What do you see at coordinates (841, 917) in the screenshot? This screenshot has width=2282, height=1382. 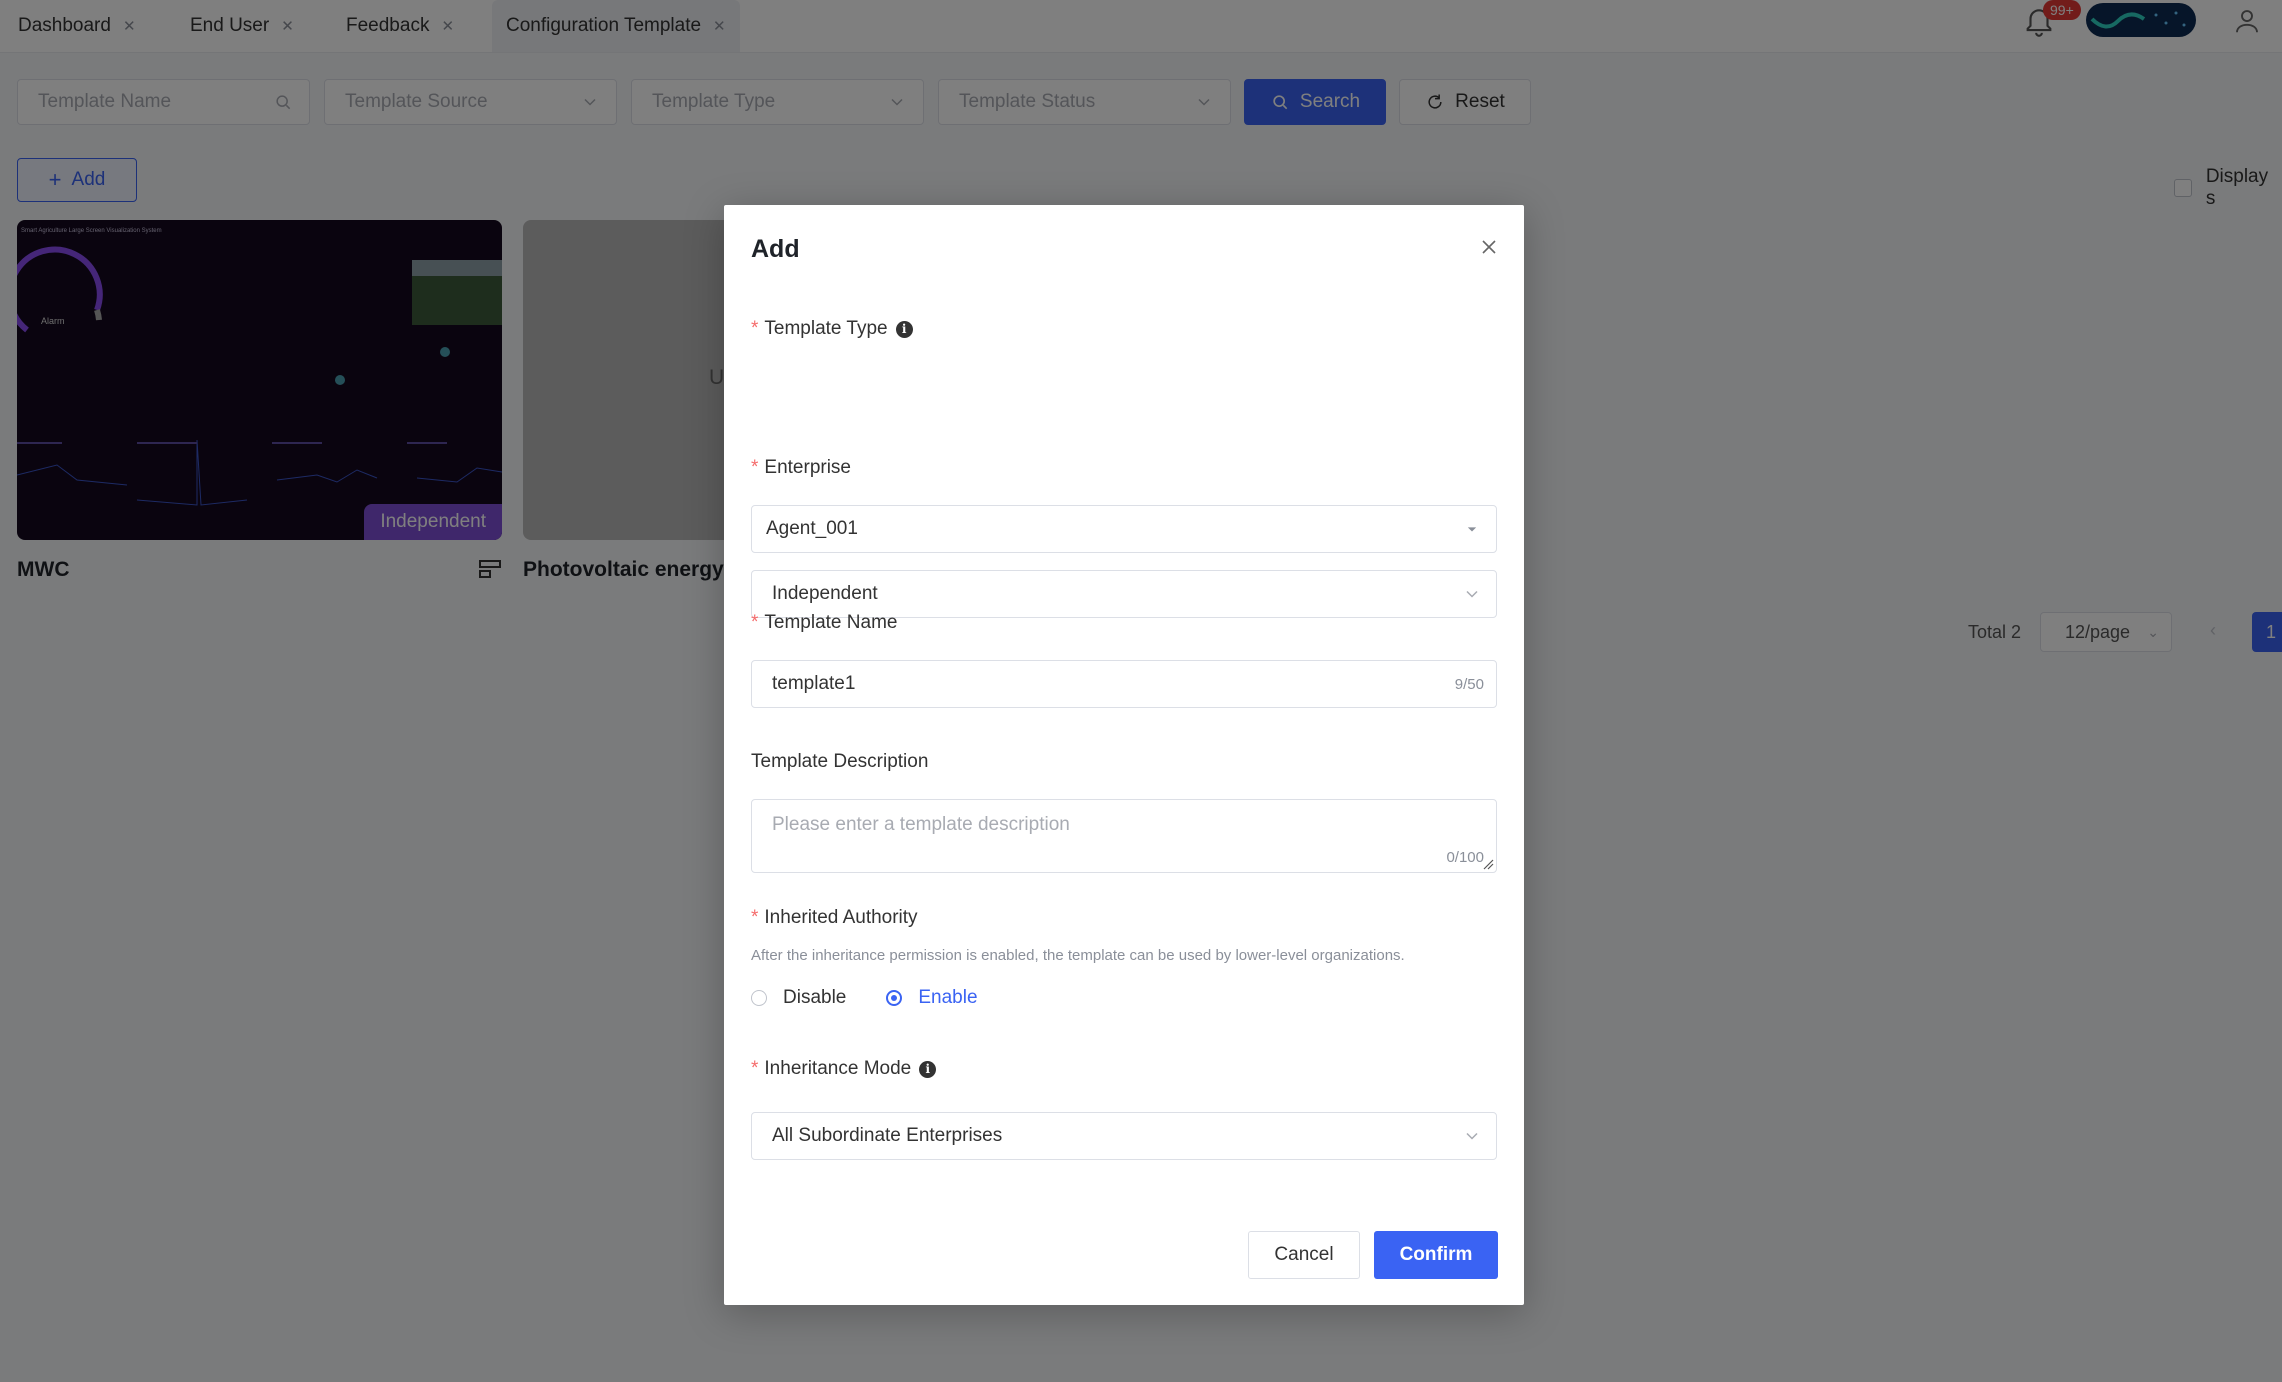 I see `inherited-authority-label-text: Inherited Authority` at bounding box center [841, 917].